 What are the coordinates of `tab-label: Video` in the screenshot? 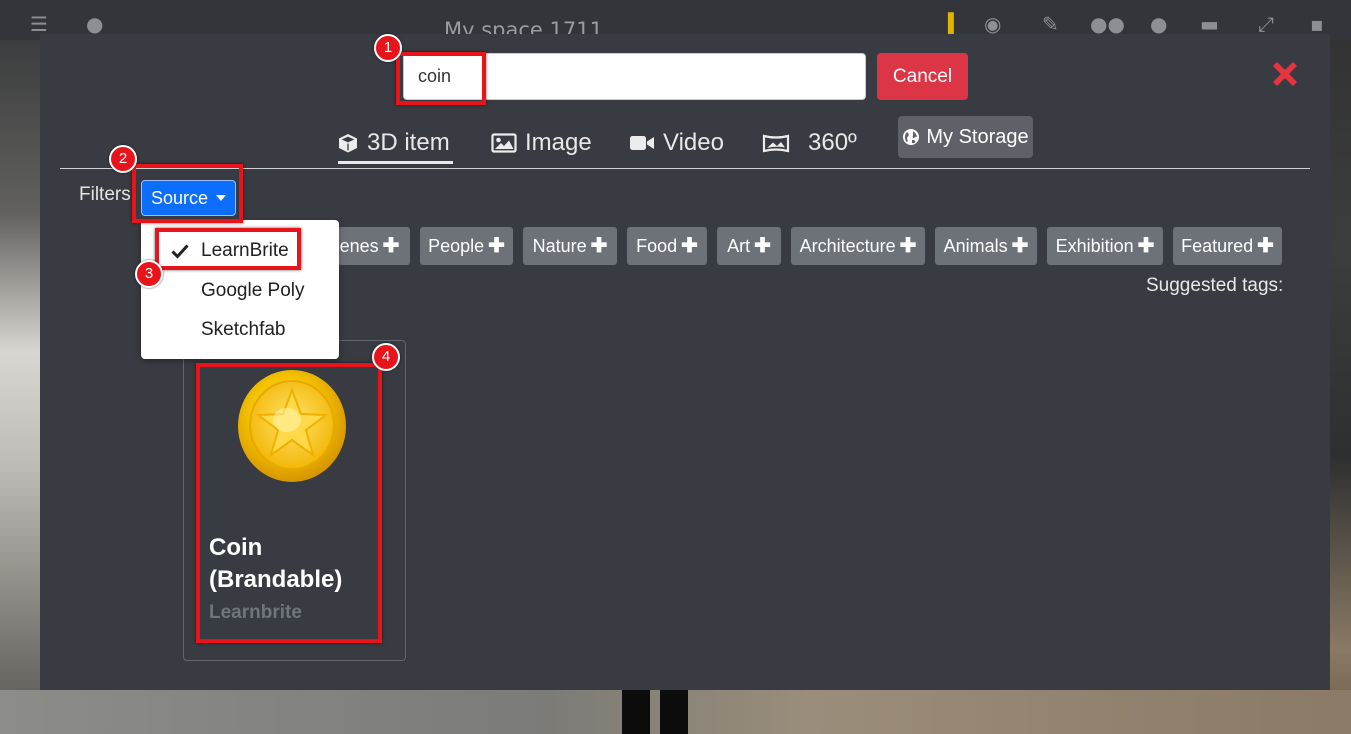 It's located at (693, 142).